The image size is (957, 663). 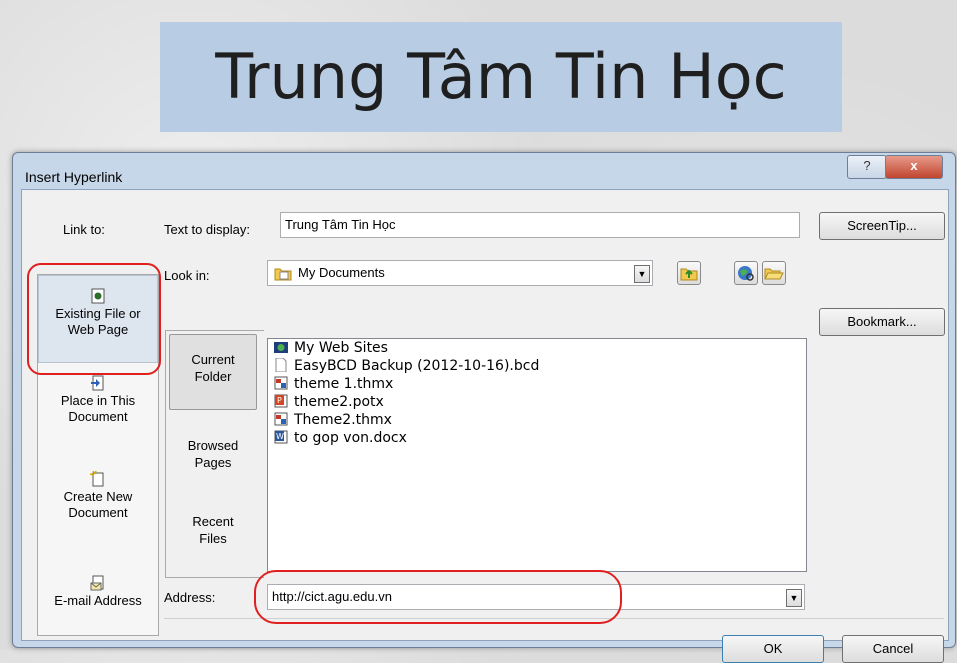 What do you see at coordinates (350, 438) in the screenshot?
I see `file-name: to gop von.docx` at bounding box center [350, 438].